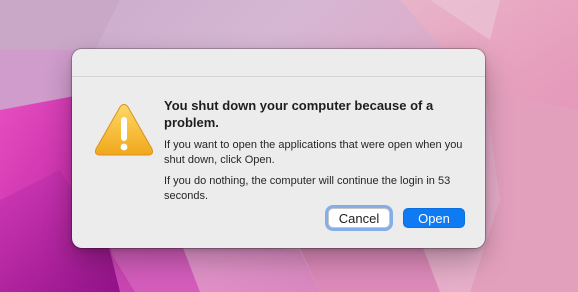  I want to click on open-button: Open, so click(434, 218).